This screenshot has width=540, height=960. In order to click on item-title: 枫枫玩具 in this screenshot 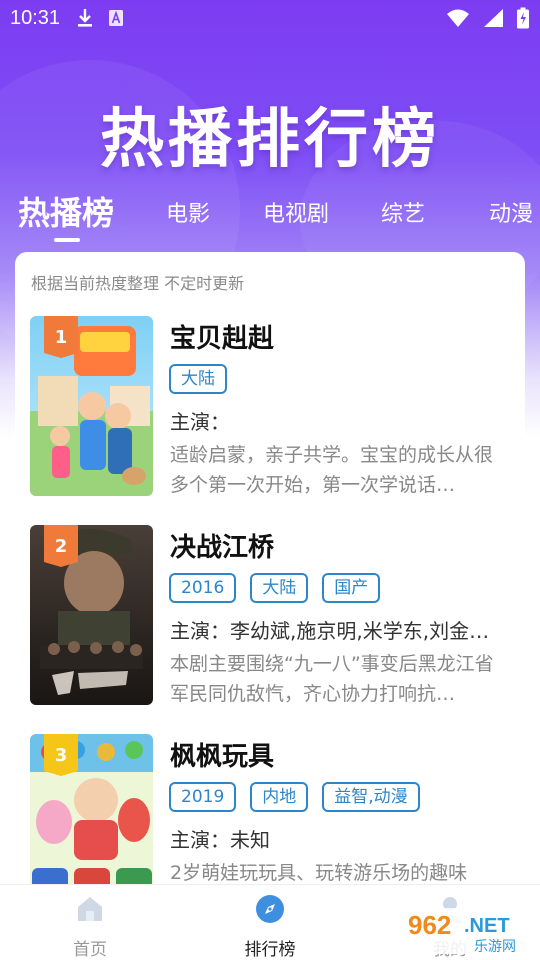, I will do `click(222, 754)`.